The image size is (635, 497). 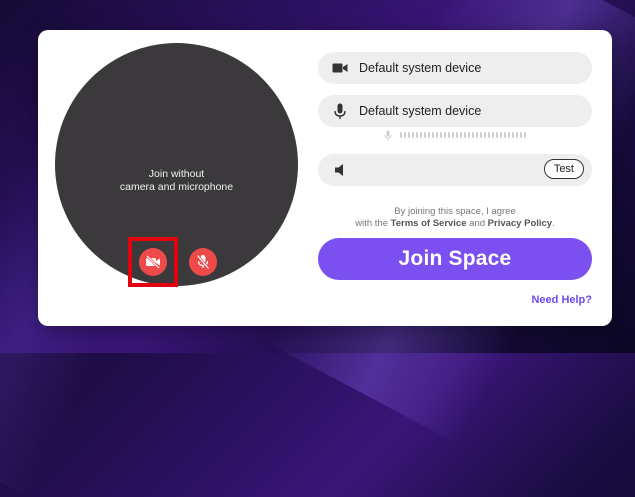 I want to click on microphone-select: Default system device, so click(x=455, y=111).